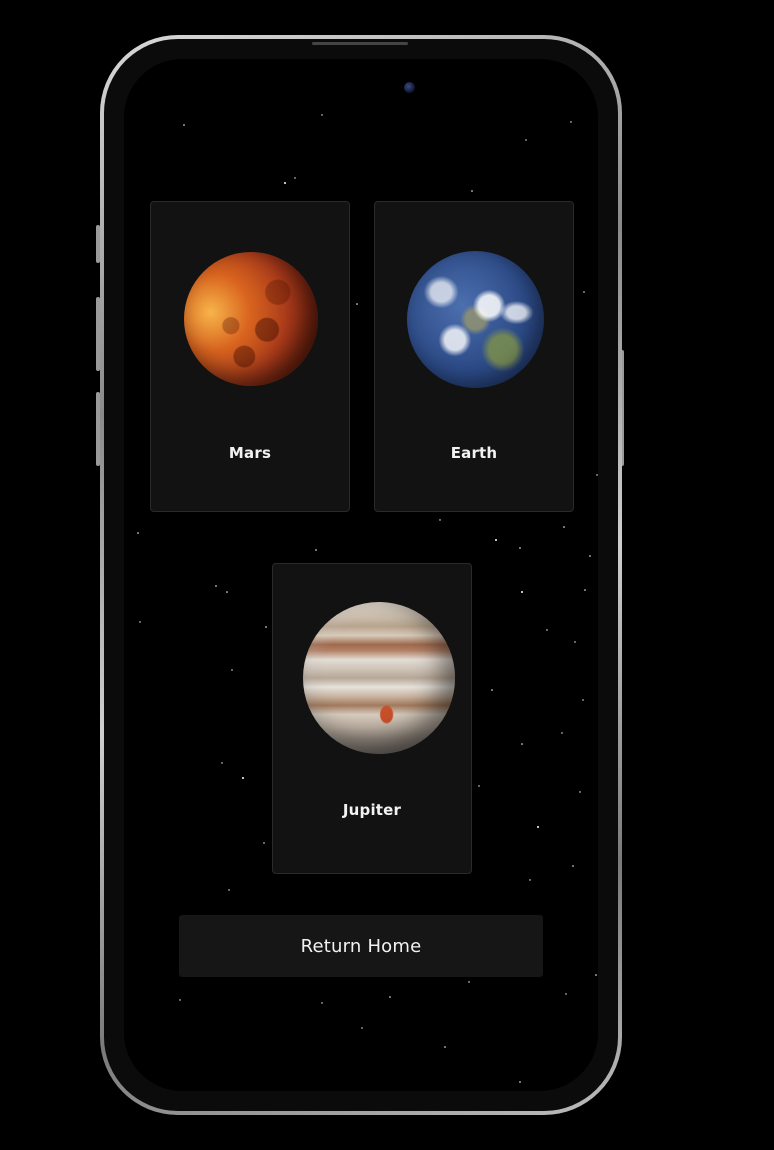  I want to click on planet-card-earth: Earth, so click(474, 356).